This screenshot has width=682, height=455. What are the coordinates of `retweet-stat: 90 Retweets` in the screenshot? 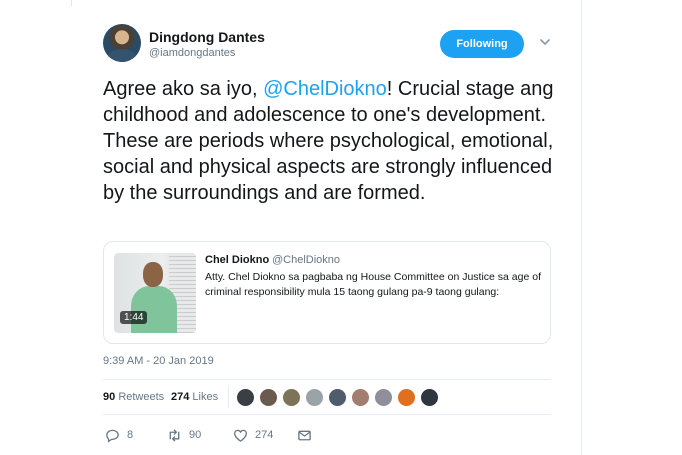 It's located at (133, 397).